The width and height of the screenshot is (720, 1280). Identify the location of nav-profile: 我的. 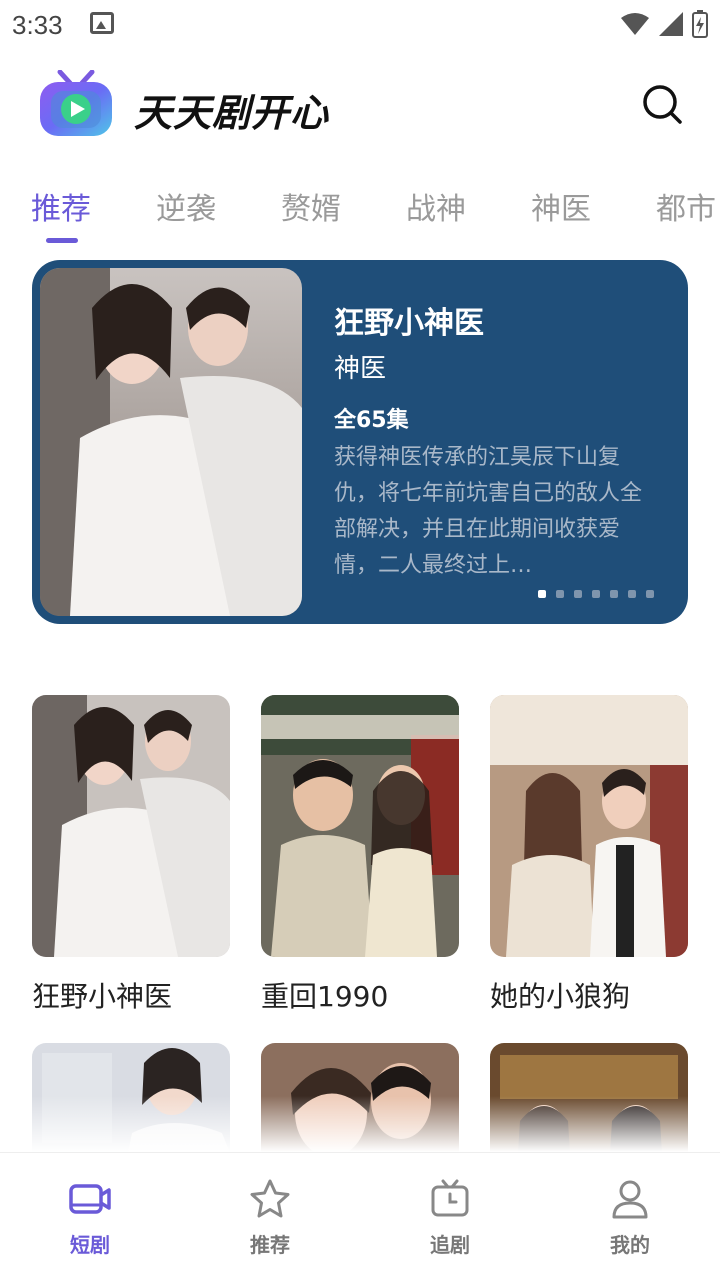
(630, 1217).